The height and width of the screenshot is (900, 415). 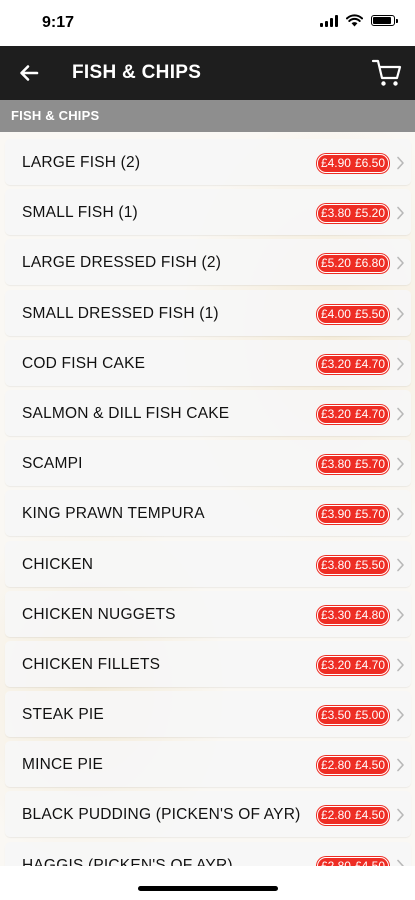 What do you see at coordinates (335, 313) in the screenshot?
I see `price-small: £4.00` at bounding box center [335, 313].